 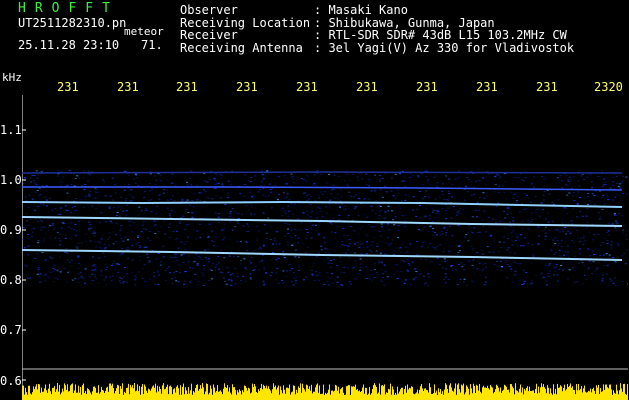 What do you see at coordinates (361, 10) in the screenshot?
I see `info-value: : Masaki Kano` at bounding box center [361, 10].